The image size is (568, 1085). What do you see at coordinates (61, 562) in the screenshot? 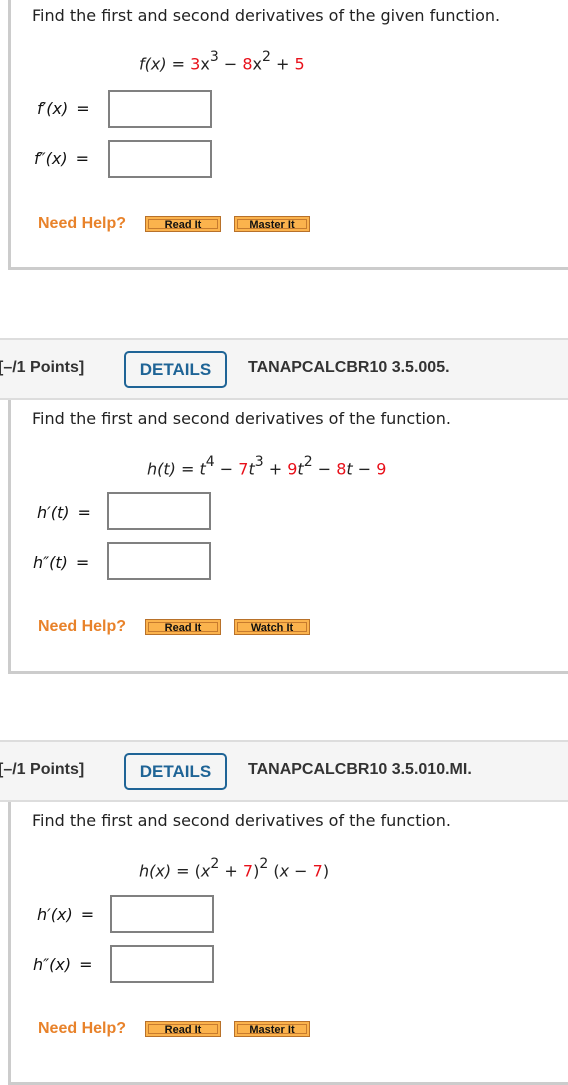
I see `second-derivative-label: h″(t) =` at bounding box center [61, 562].